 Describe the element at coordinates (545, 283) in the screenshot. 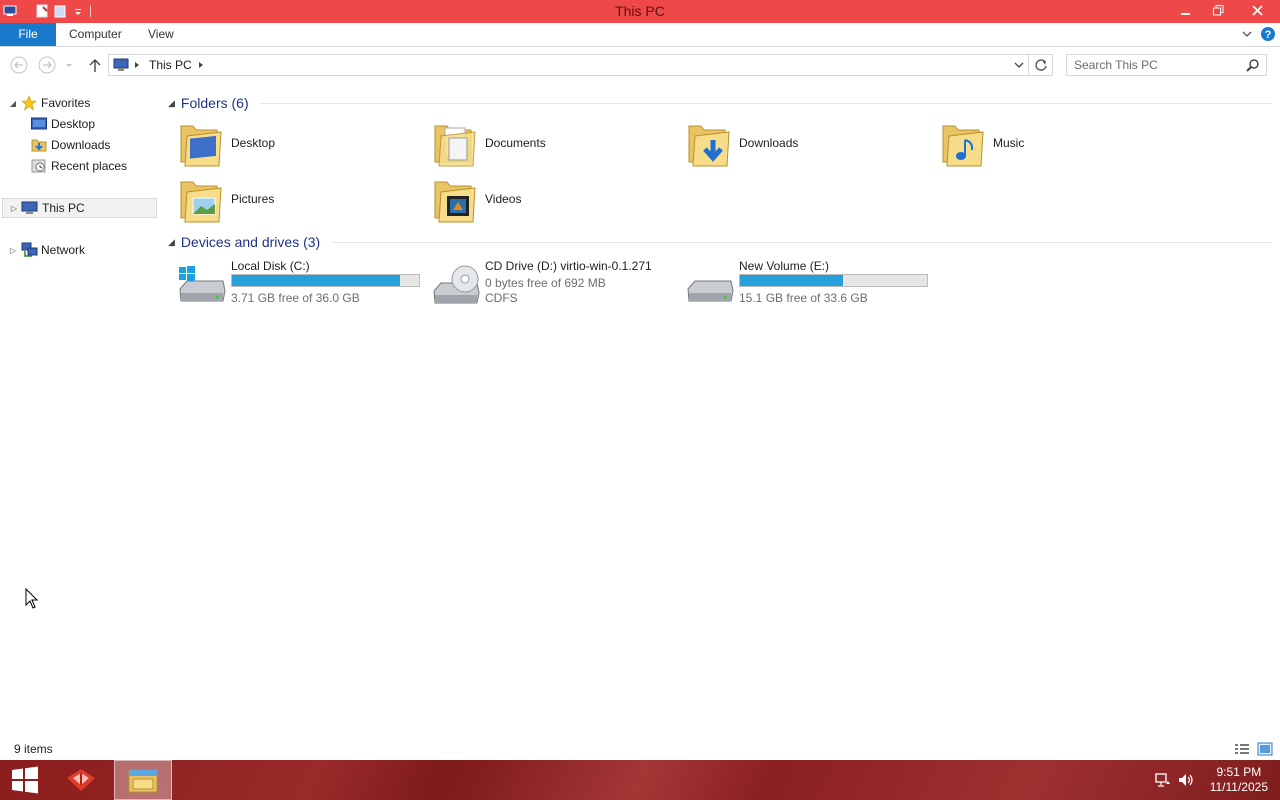

I see `drive-free-space: 0 bytes free of 692 MB` at that location.